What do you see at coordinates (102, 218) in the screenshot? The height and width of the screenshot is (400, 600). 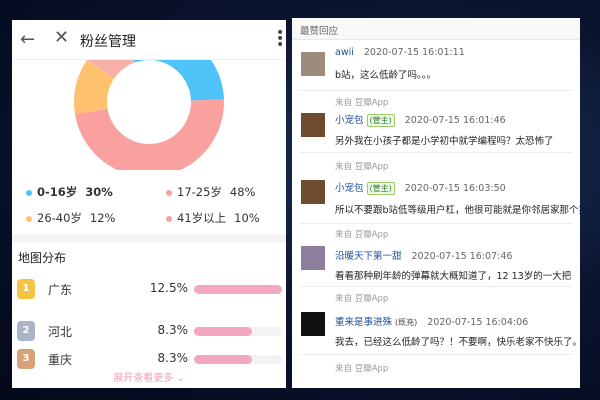 I see `legend-percent: 12%` at bounding box center [102, 218].